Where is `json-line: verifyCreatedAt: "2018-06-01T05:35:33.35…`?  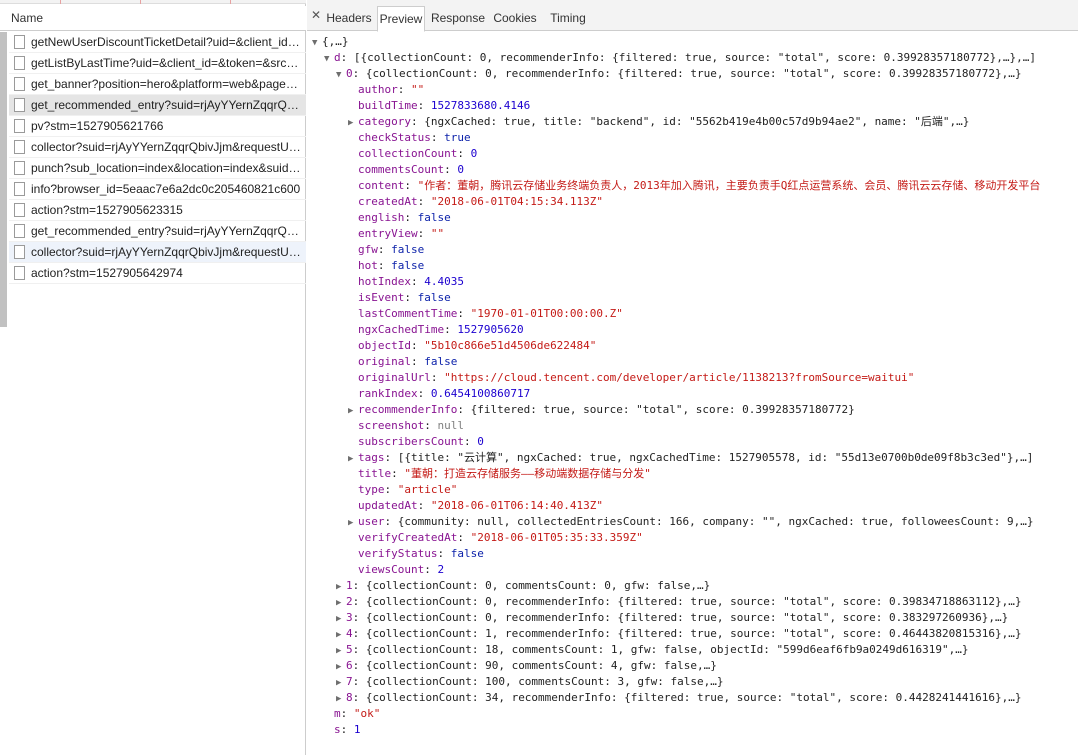 json-line: verifyCreatedAt: "2018-06-01T05:35:33.35… is located at coordinates (495, 538).